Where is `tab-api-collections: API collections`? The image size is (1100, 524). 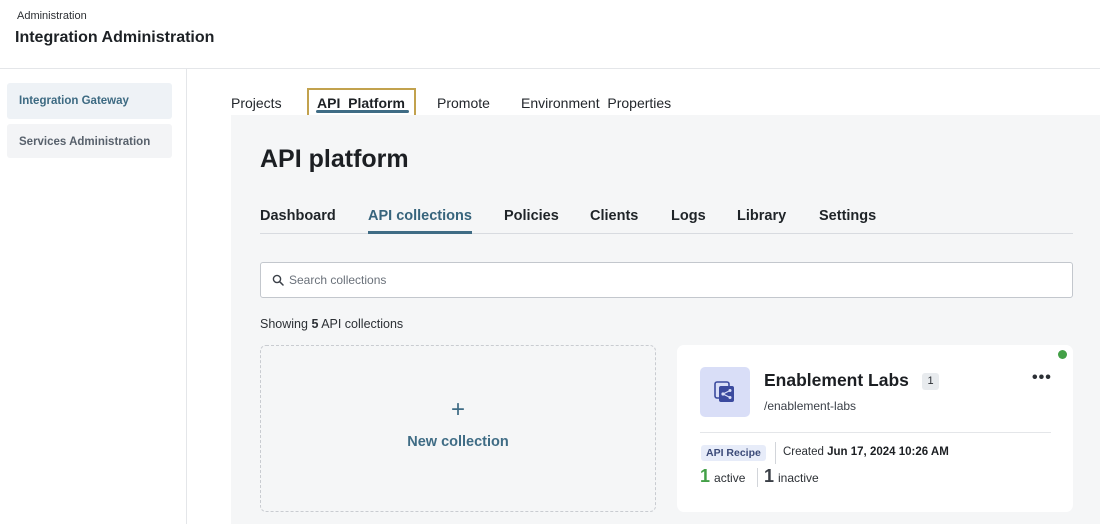
tab-api-collections: API collections is located at coordinates (420, 221).